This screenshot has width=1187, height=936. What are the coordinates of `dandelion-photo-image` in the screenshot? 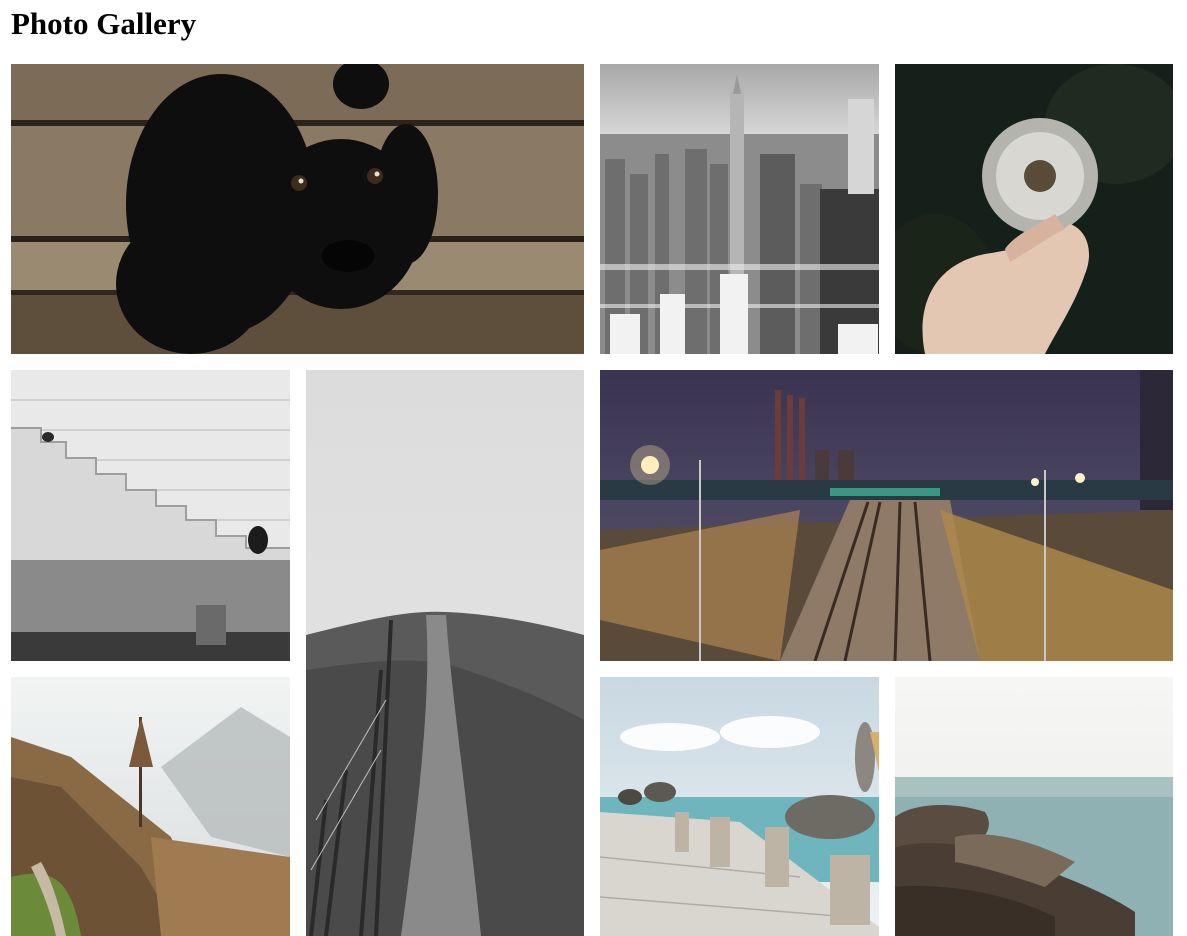 It's located at (1034, 209).